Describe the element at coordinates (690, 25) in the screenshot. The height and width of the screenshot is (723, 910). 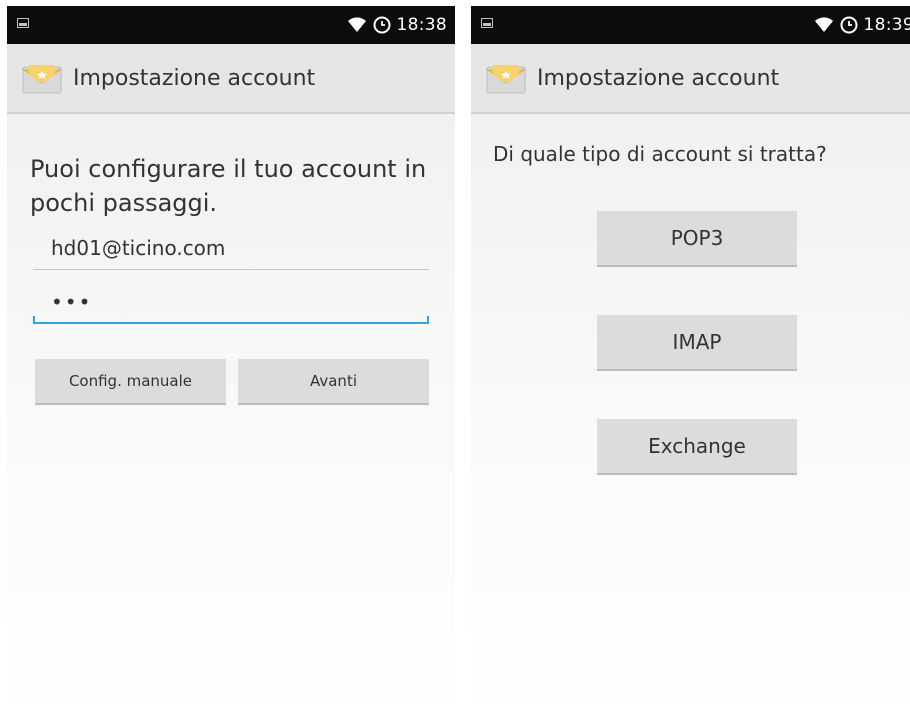
I see `status-bar: 18:39` at that location.